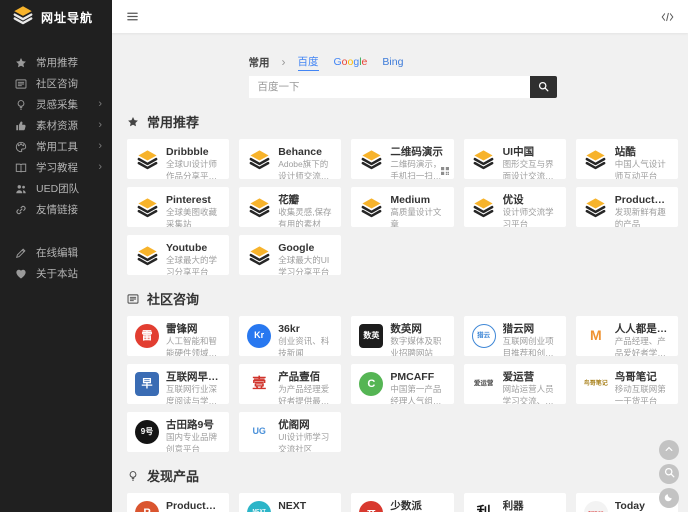 The height and width of the screenshot is (512, 688). I want to click on moon-icon, so click(669, 498).